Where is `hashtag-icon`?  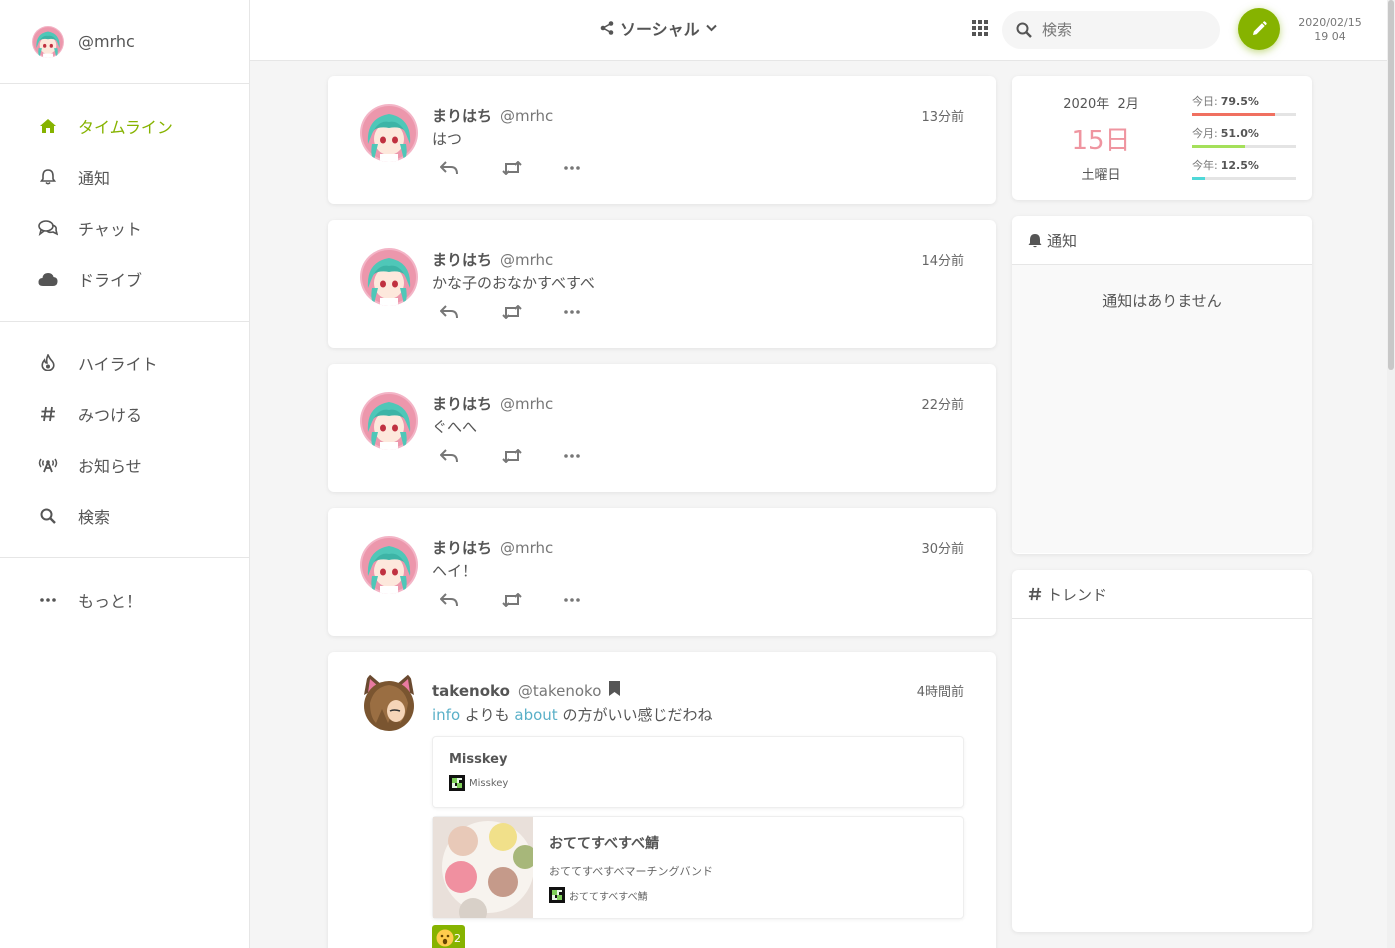
hashtag-icon is located at coordinates (1035, 594).